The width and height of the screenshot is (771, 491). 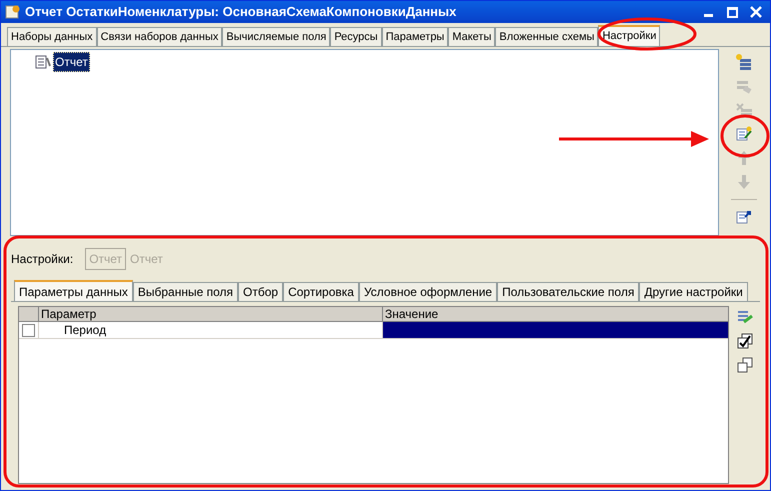 I want to click on tab: Выбранные поля, so click(x=185, y=291).